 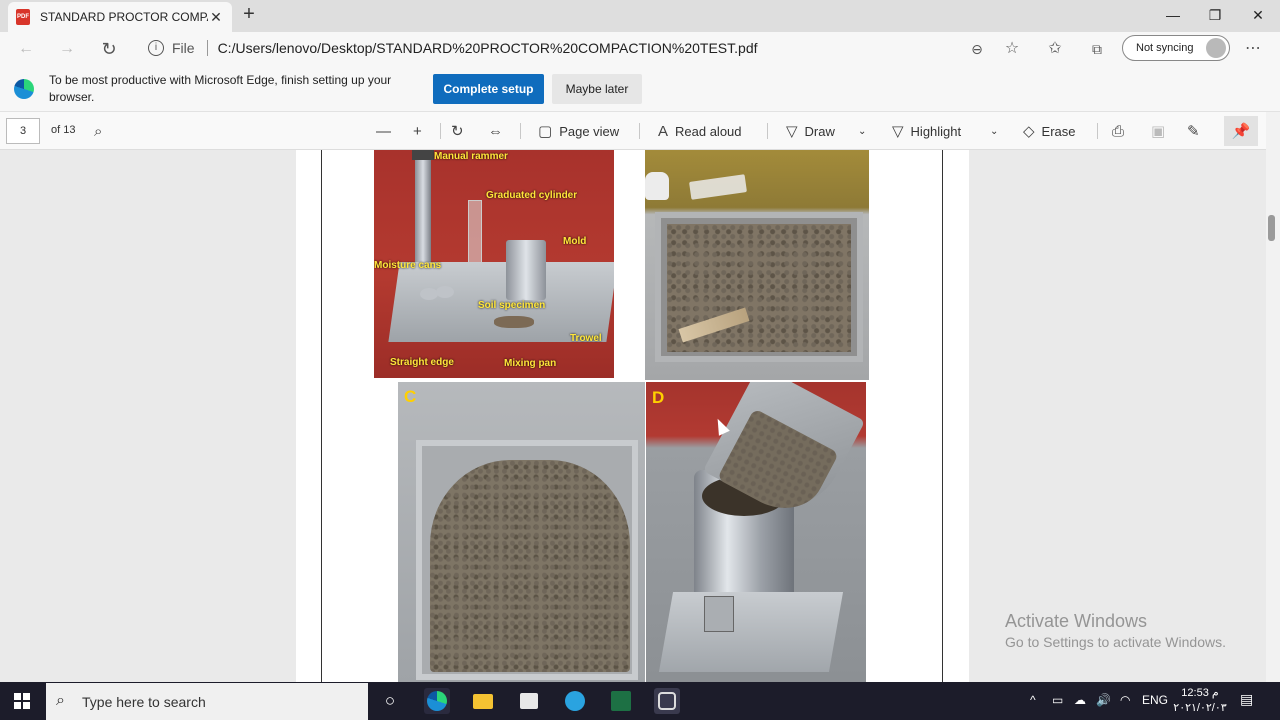 I want to click on mold-label: Mold, so click(x=575, y=241).